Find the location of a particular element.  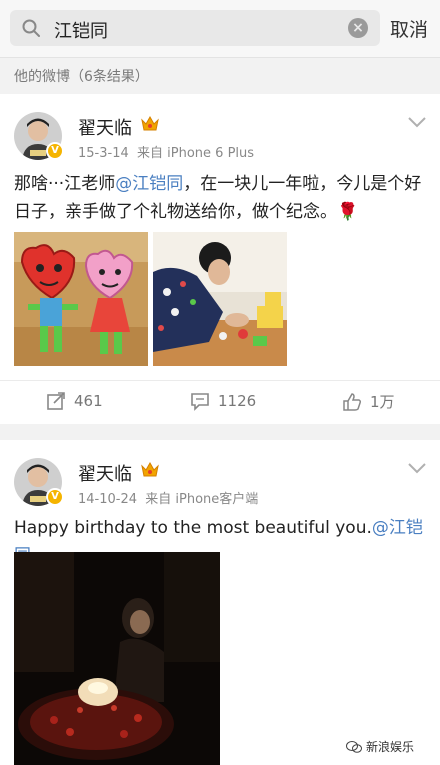

post-date: 15-3-14 is located at coordinates (103, 153).